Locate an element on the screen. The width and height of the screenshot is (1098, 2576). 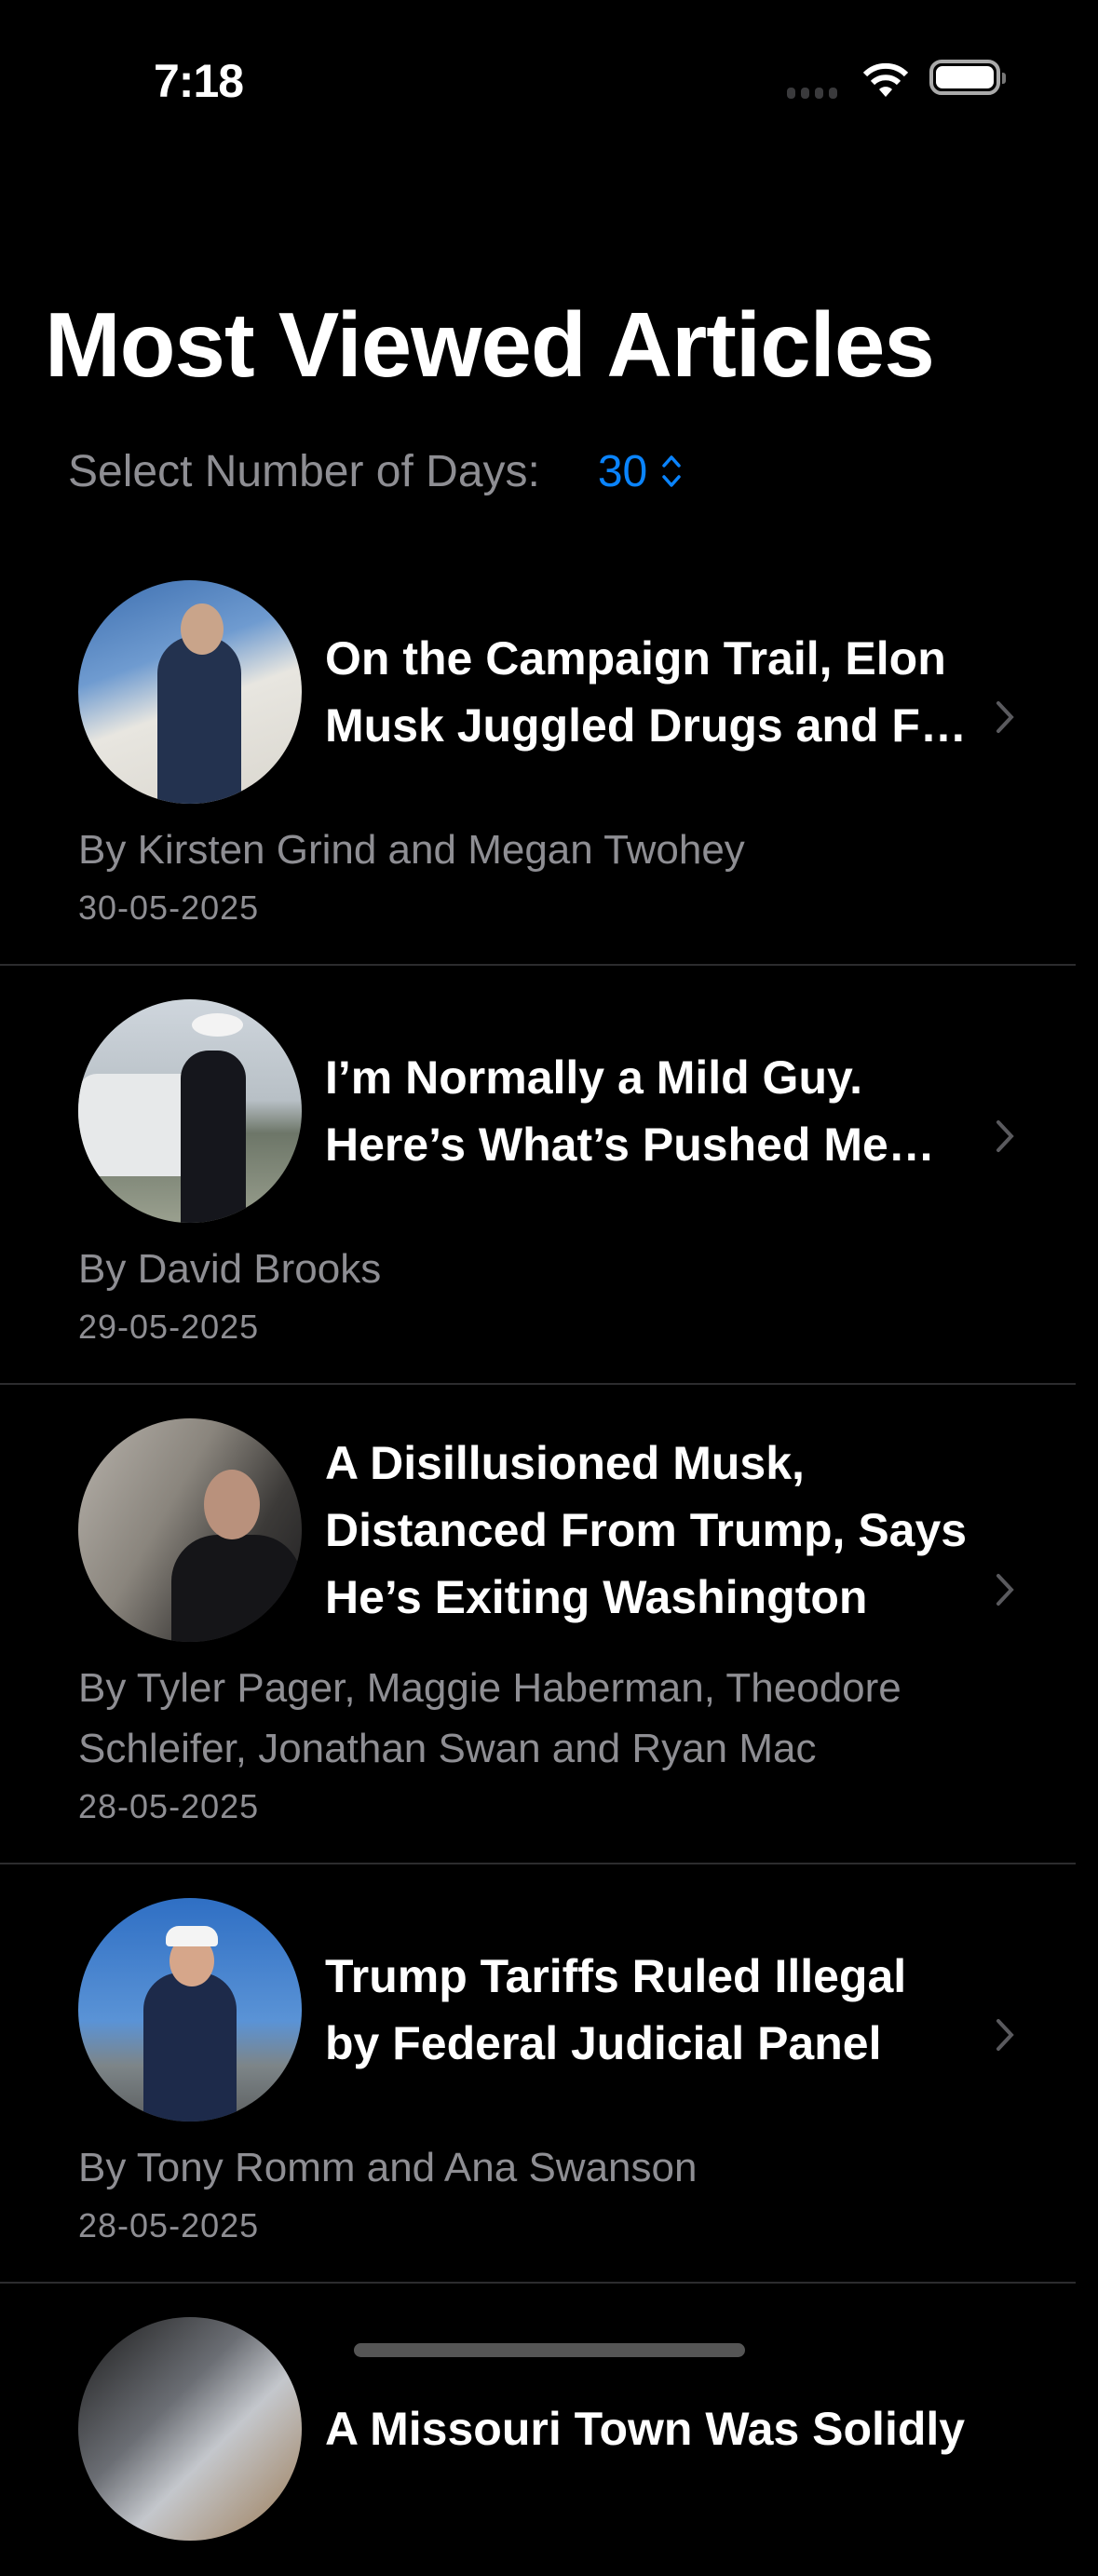
status-time: 7:18 is located at coordinates (199, 81).